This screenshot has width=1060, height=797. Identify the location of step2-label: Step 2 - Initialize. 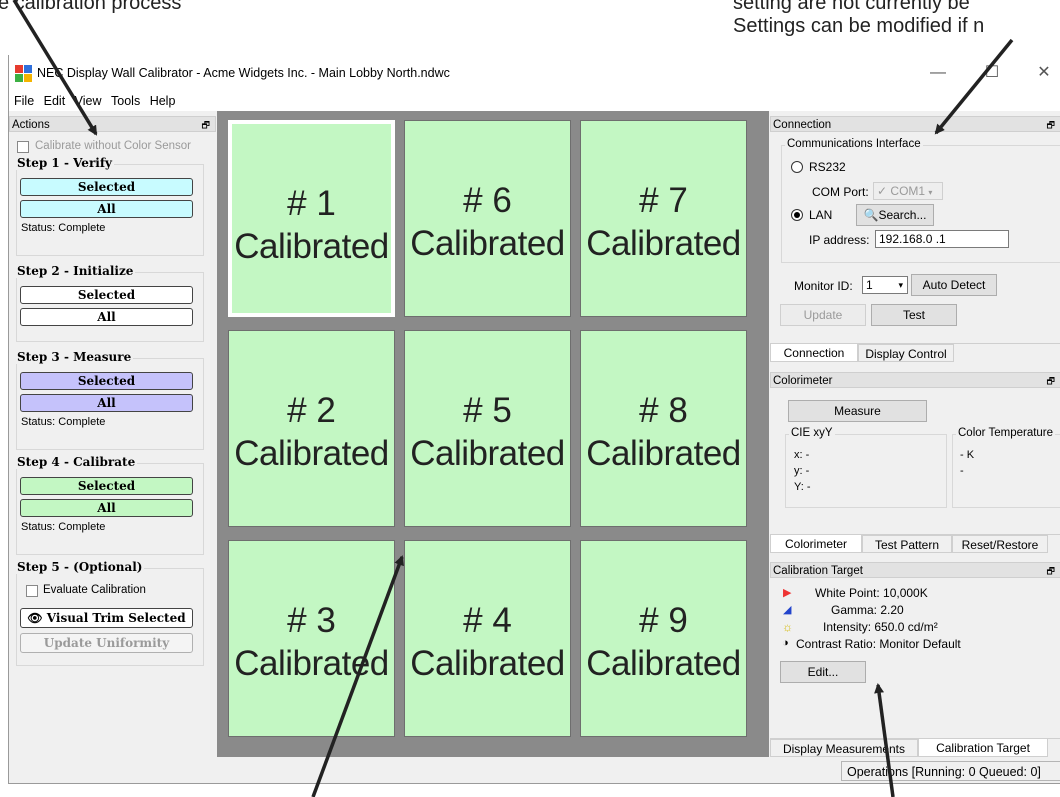
(75, 271).